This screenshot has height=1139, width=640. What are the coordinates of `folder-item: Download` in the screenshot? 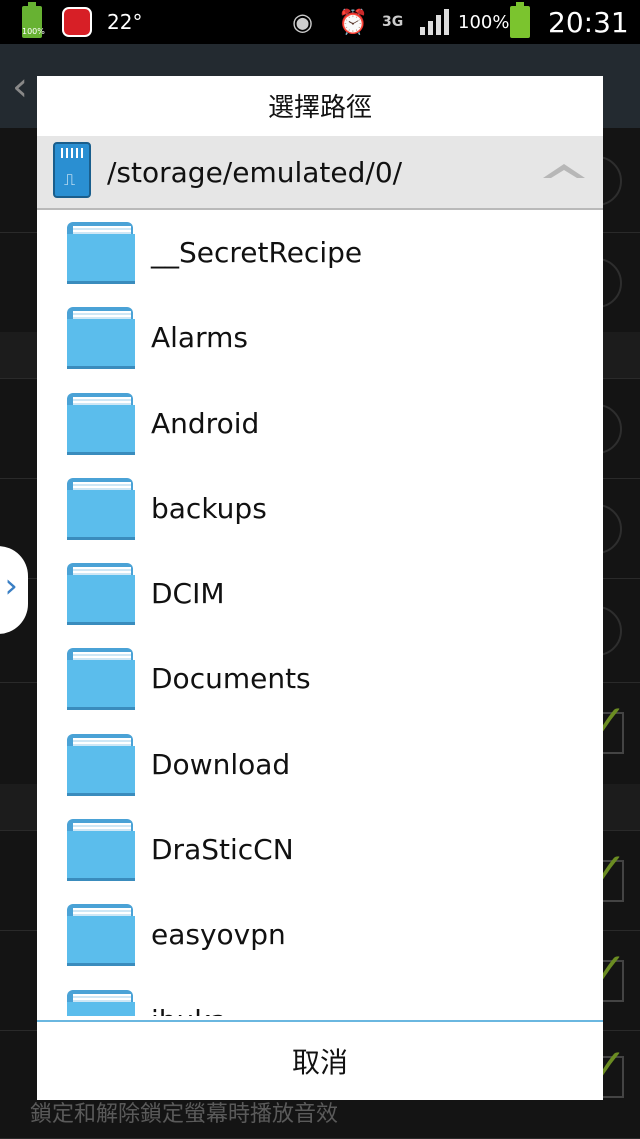 It's located at (320, 764).